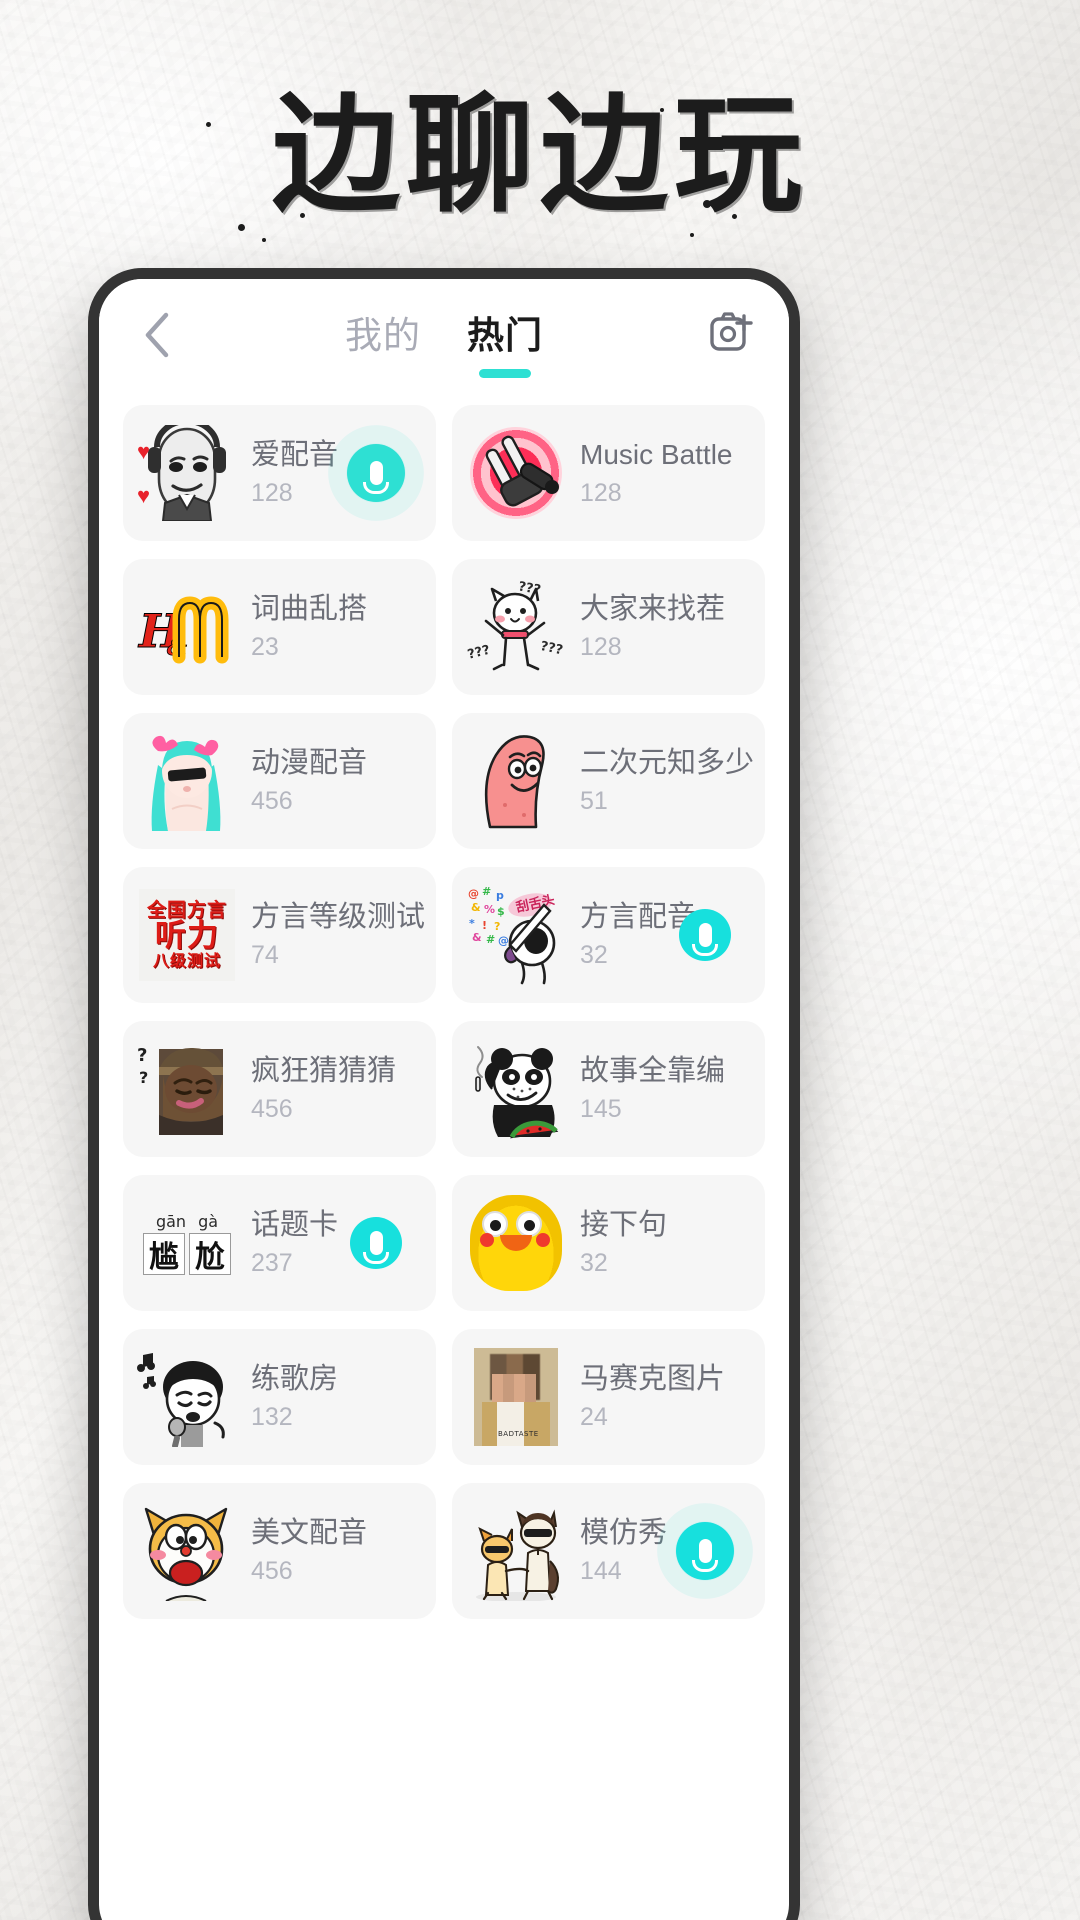  Describe the element at coordinates (516, 627) in the screenshot. I see `thumb-cat-question: ??? ??? ???` at that location.